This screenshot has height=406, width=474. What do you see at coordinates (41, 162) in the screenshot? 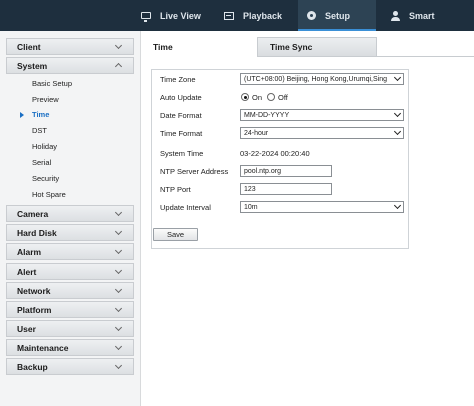
I see `sidebar-item-serial: Serial` at bounding box center [41, 162].